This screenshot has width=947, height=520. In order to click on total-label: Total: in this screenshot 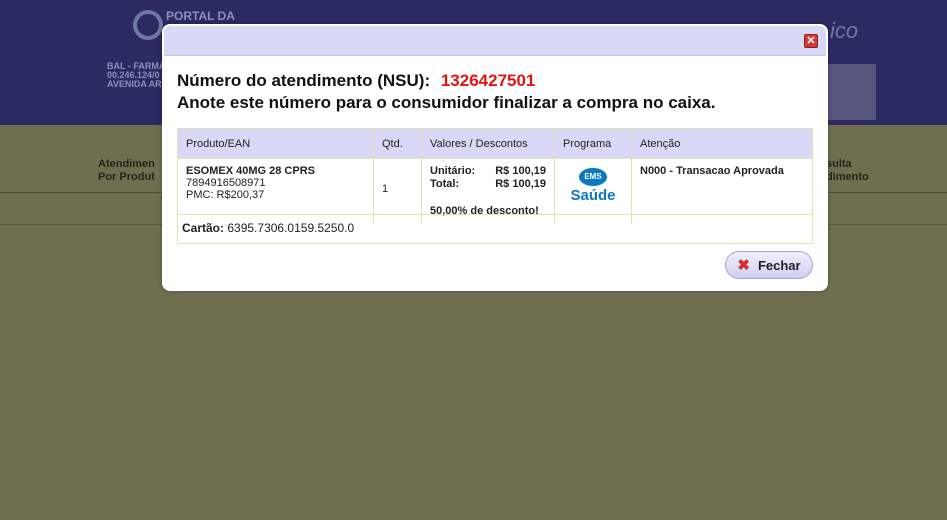, I will do `click(445, 184)`.